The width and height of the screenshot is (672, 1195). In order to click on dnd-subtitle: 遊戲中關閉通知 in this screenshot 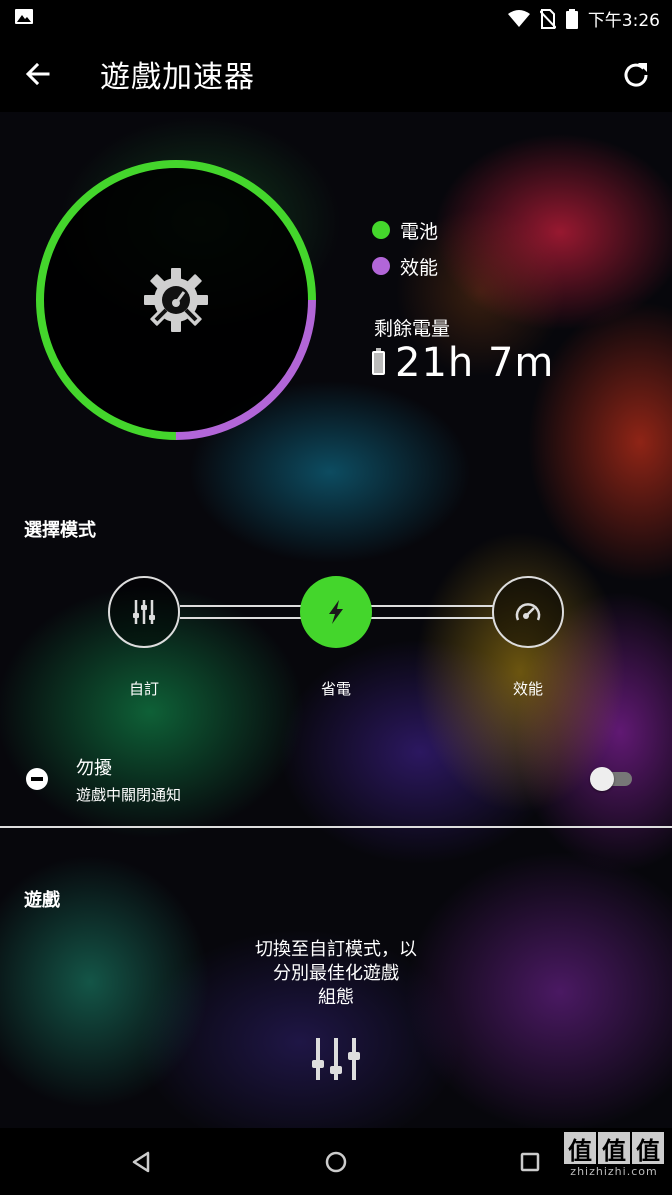, I will do `click(129, 795)`.